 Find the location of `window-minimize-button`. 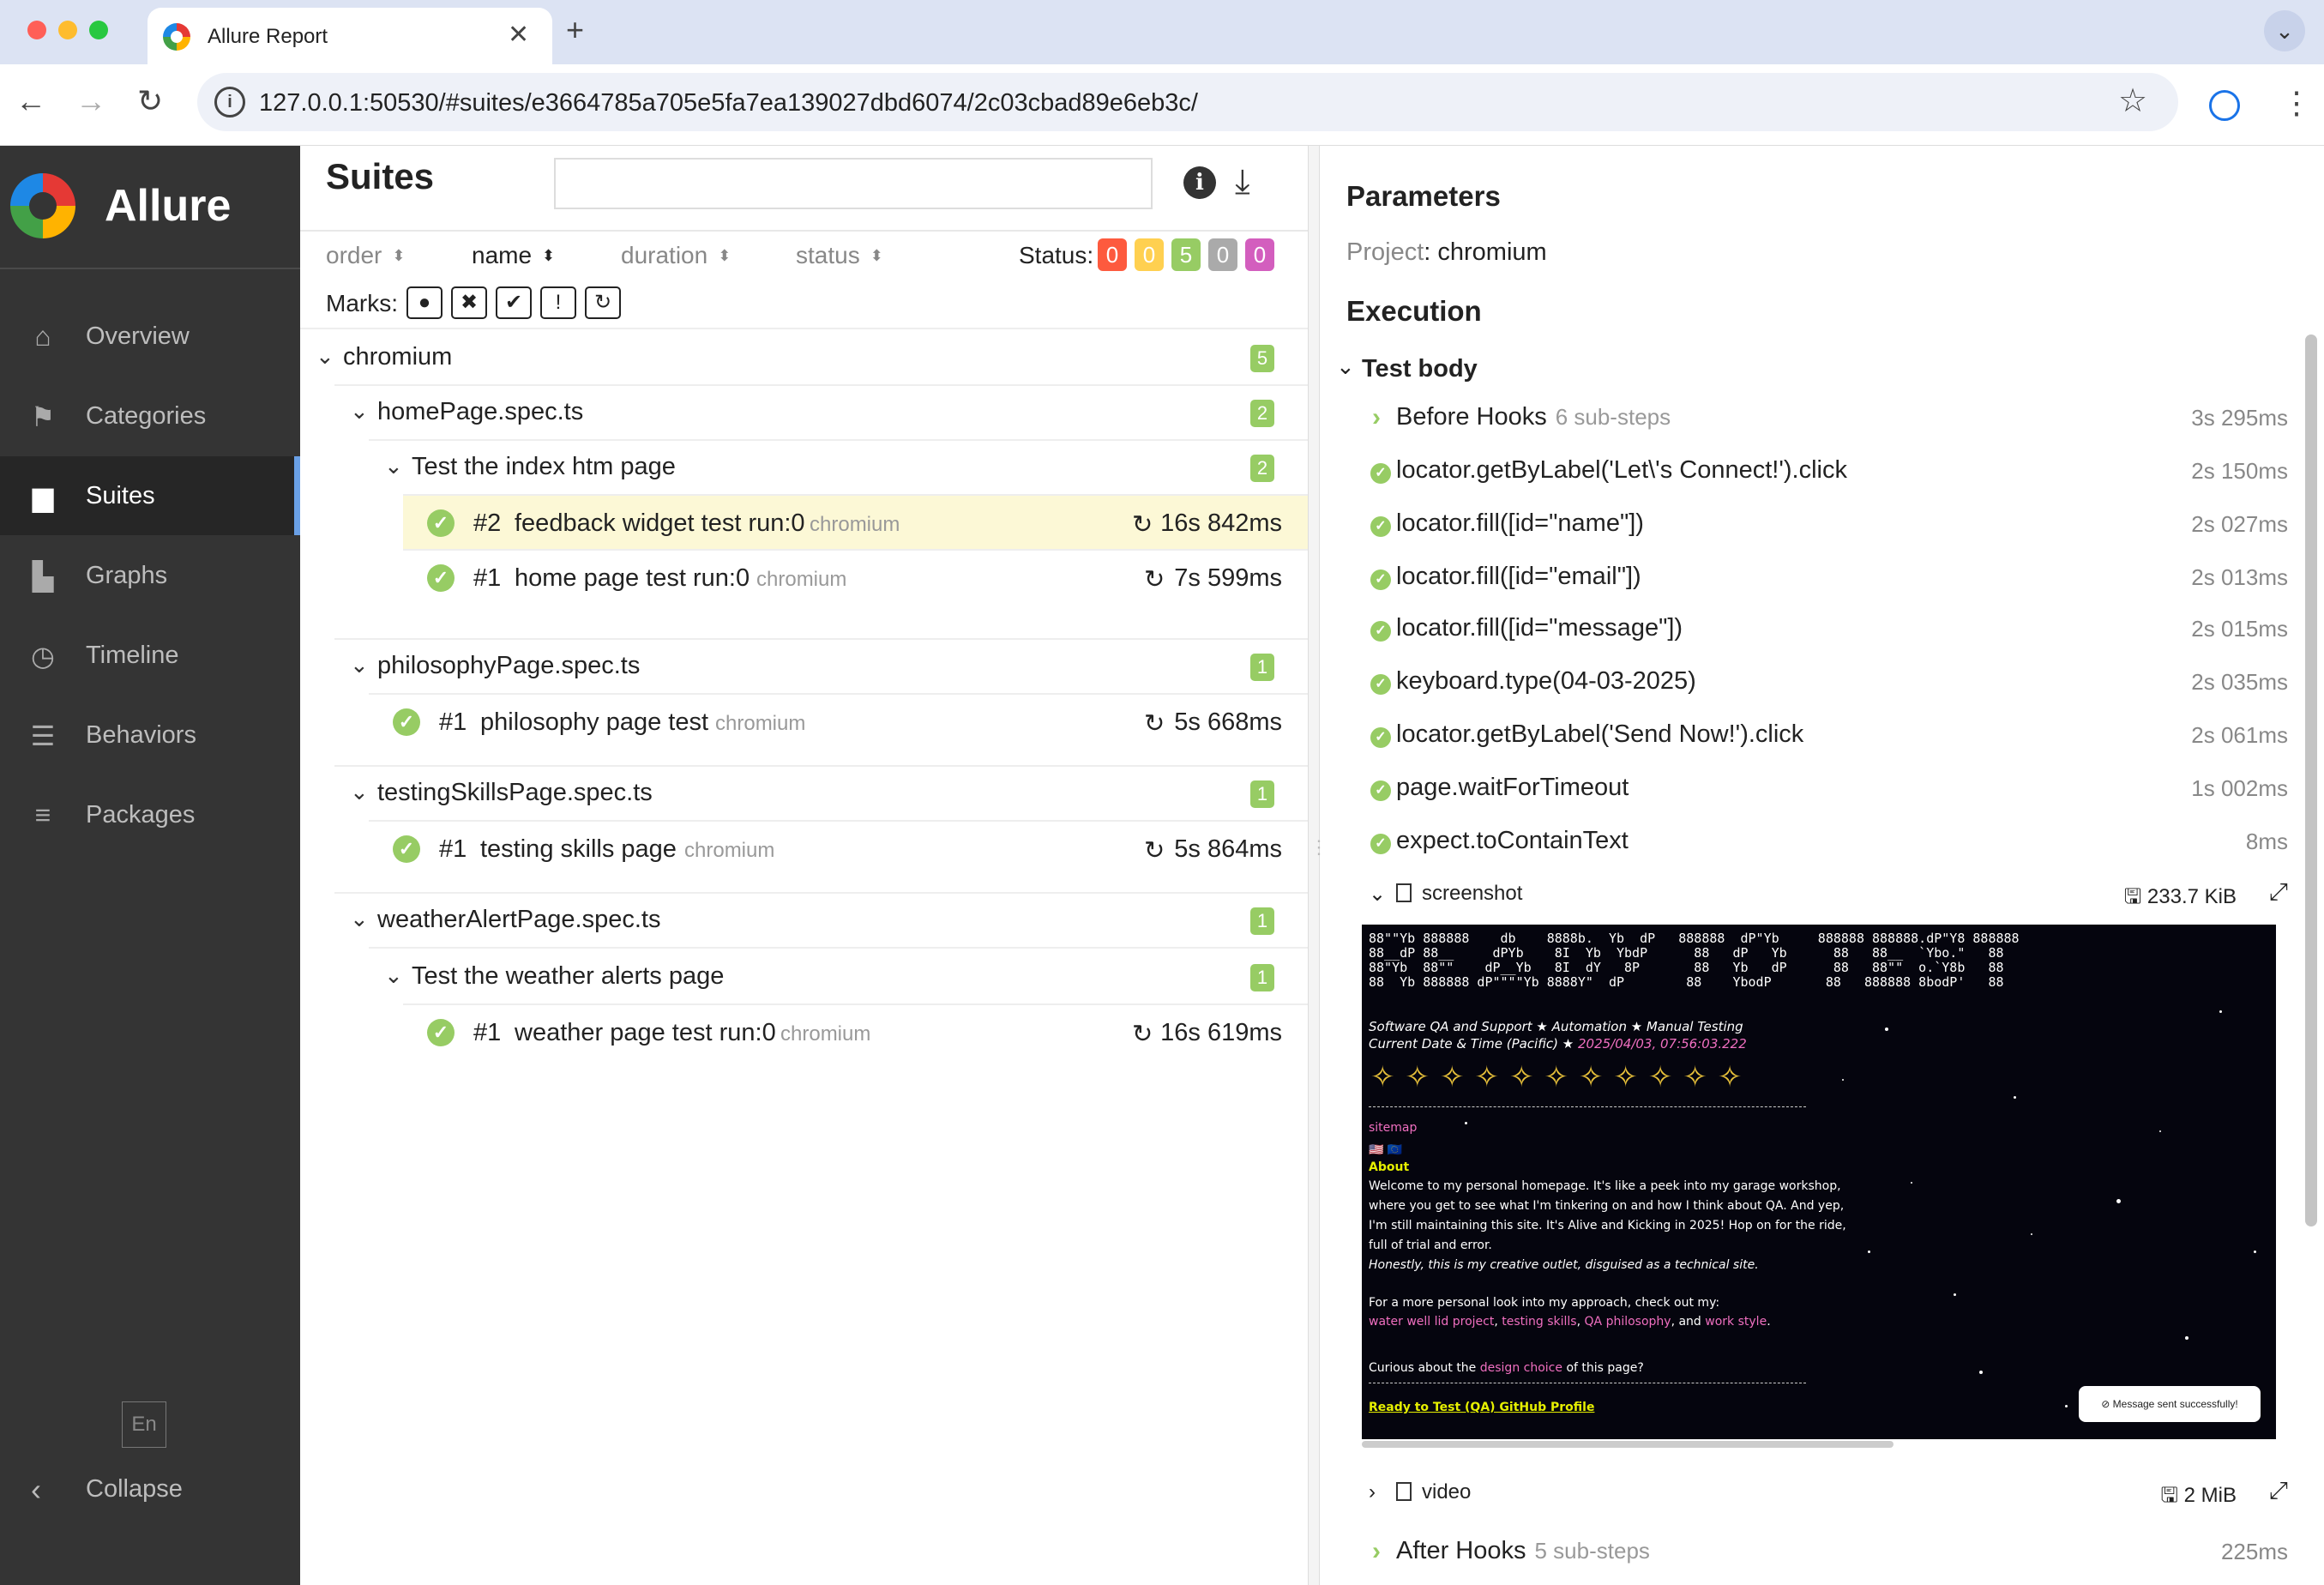

window-minimize-button is located at coordinates (67, 30).